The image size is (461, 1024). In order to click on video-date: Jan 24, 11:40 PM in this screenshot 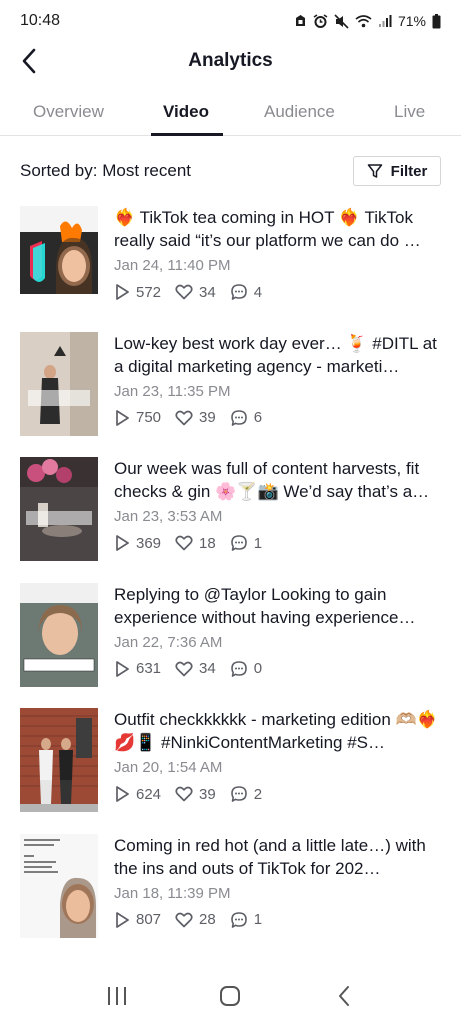, I will do `click(172, 265)`.